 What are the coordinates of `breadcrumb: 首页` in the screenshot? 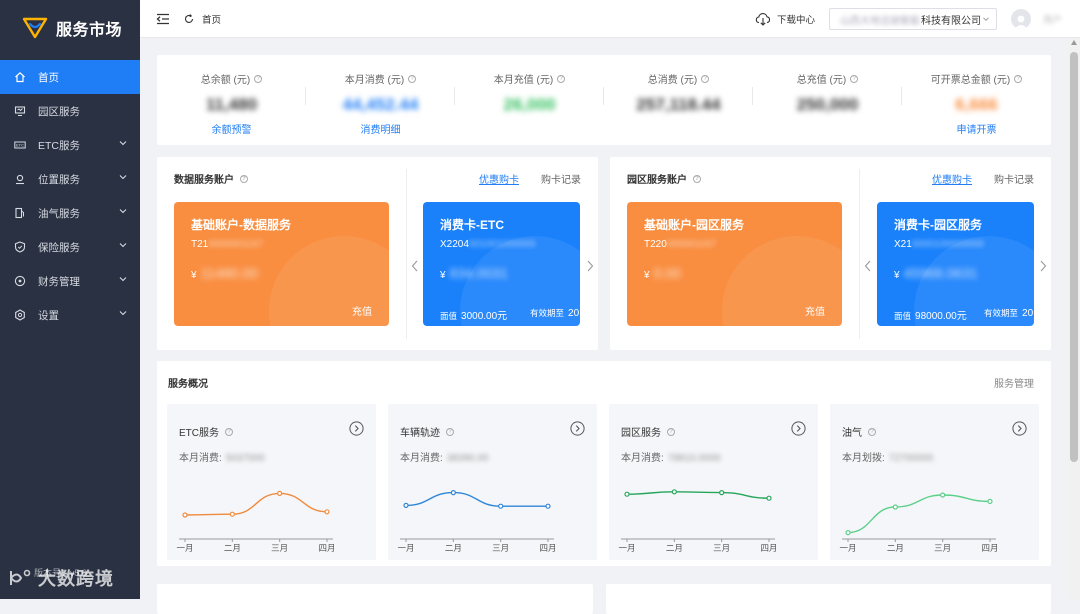 It's located at (211, 19).